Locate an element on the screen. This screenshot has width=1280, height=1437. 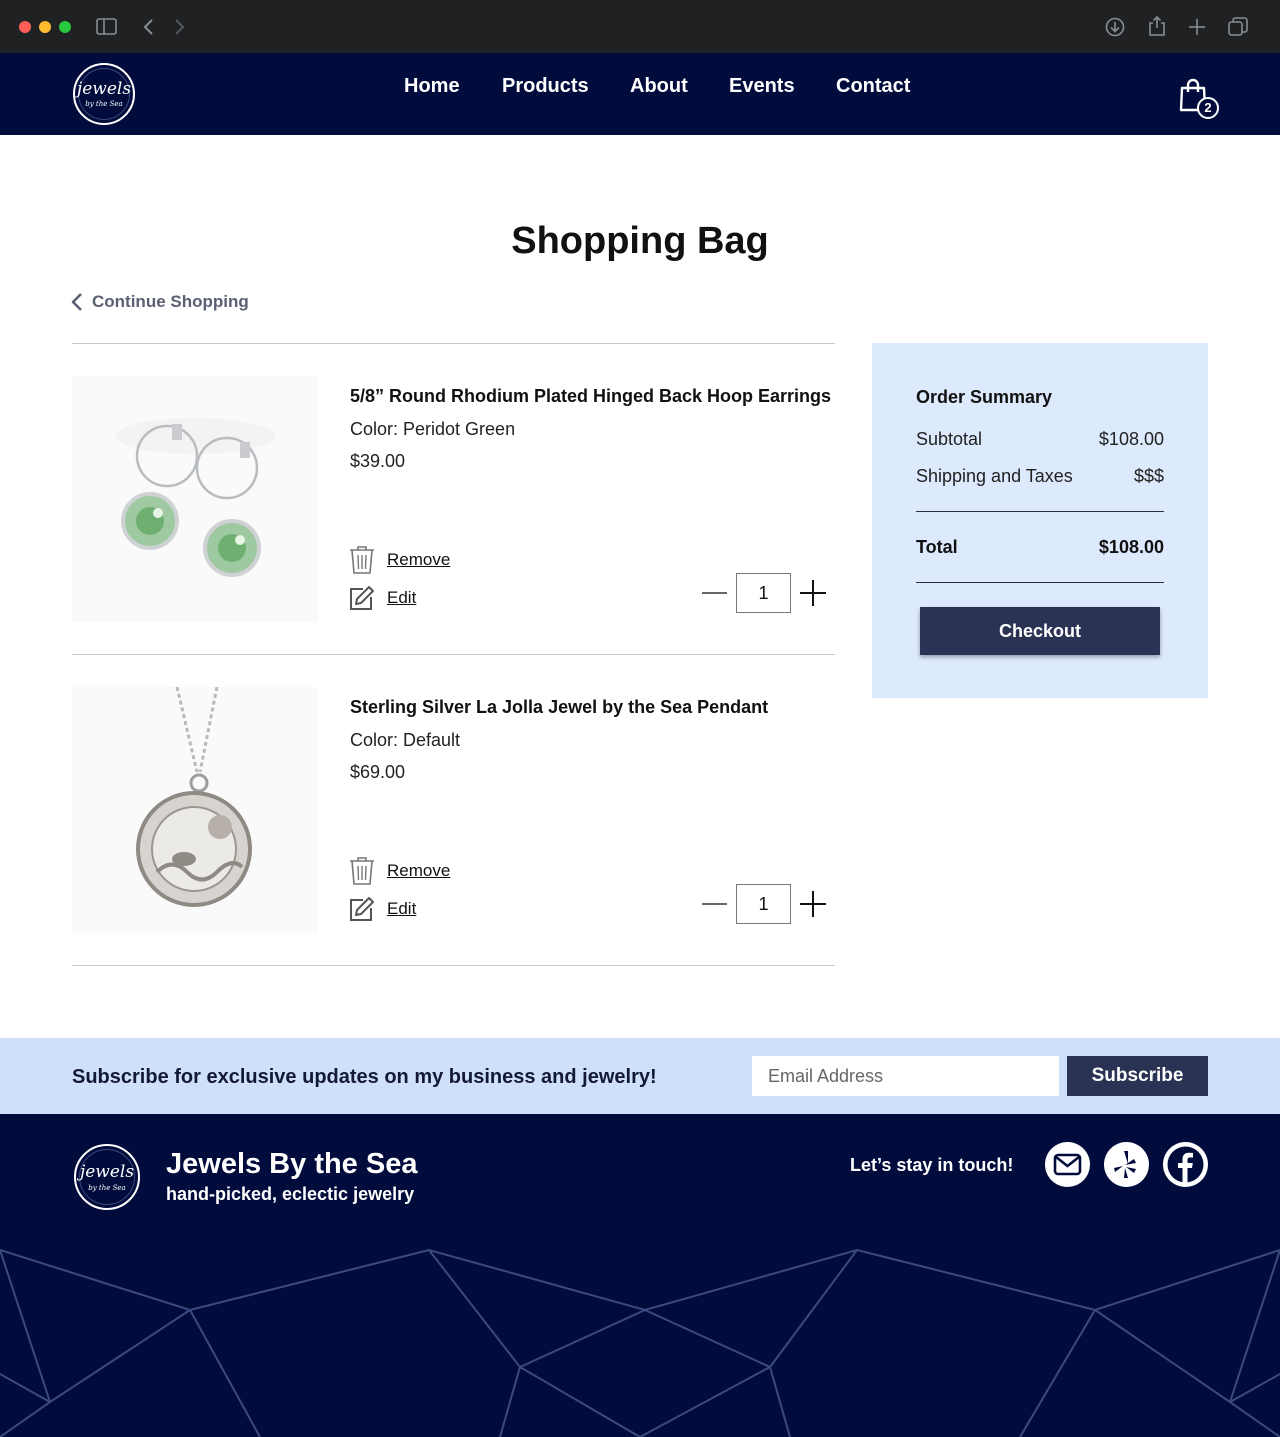
summary-title: Order Summary is located at coordinates (984, 397).